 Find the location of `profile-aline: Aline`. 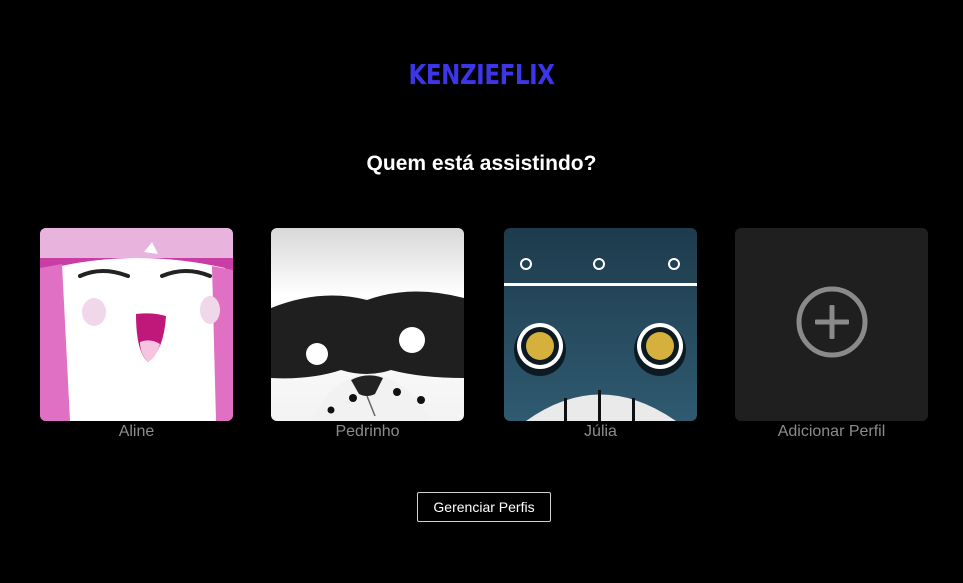

profile-aline: Aline is located at coordinates (136, 334).